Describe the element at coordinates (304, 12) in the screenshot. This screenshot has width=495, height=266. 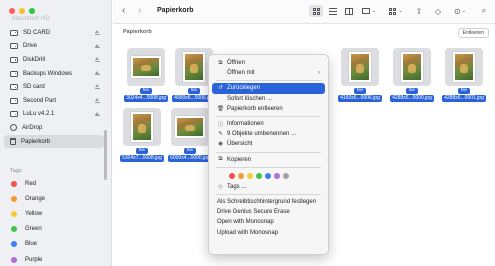
I see `toolbar: ‹ › Papierkorb ⌄ ⌄ ⇧ ◇ ⊙ ⌄ ⌕` at that location.